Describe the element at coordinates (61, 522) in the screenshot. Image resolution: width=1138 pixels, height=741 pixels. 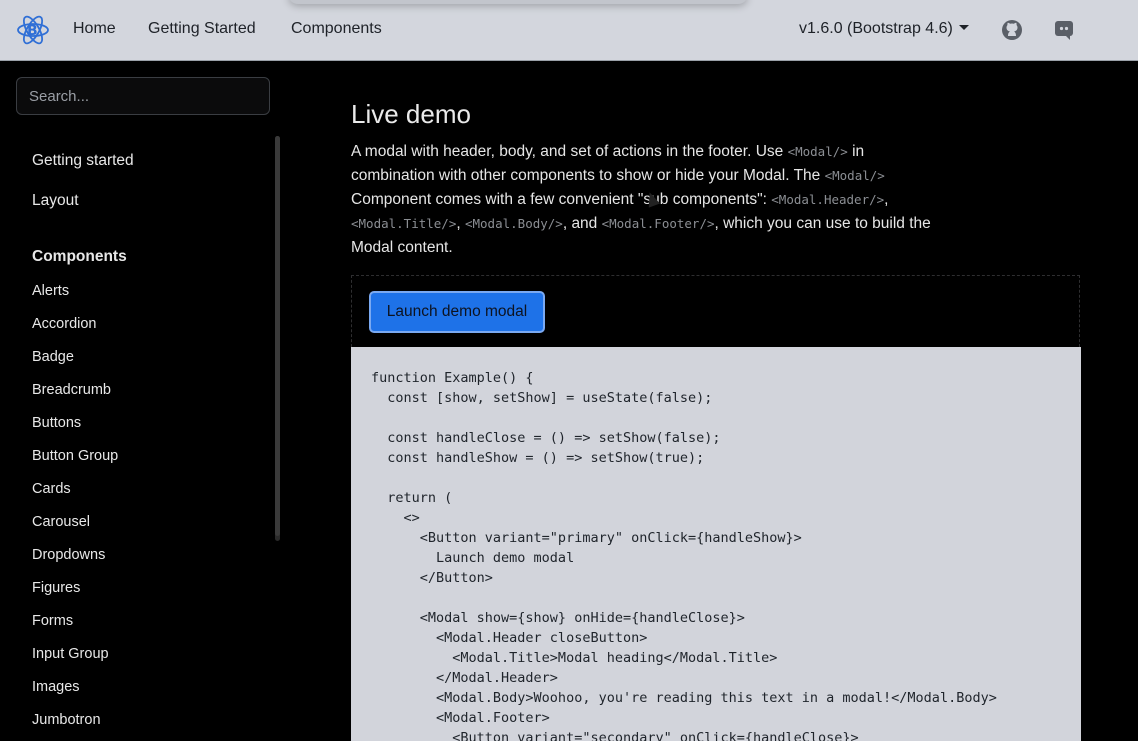
I see `sidebar-item-carousel: Carousel` at that location.